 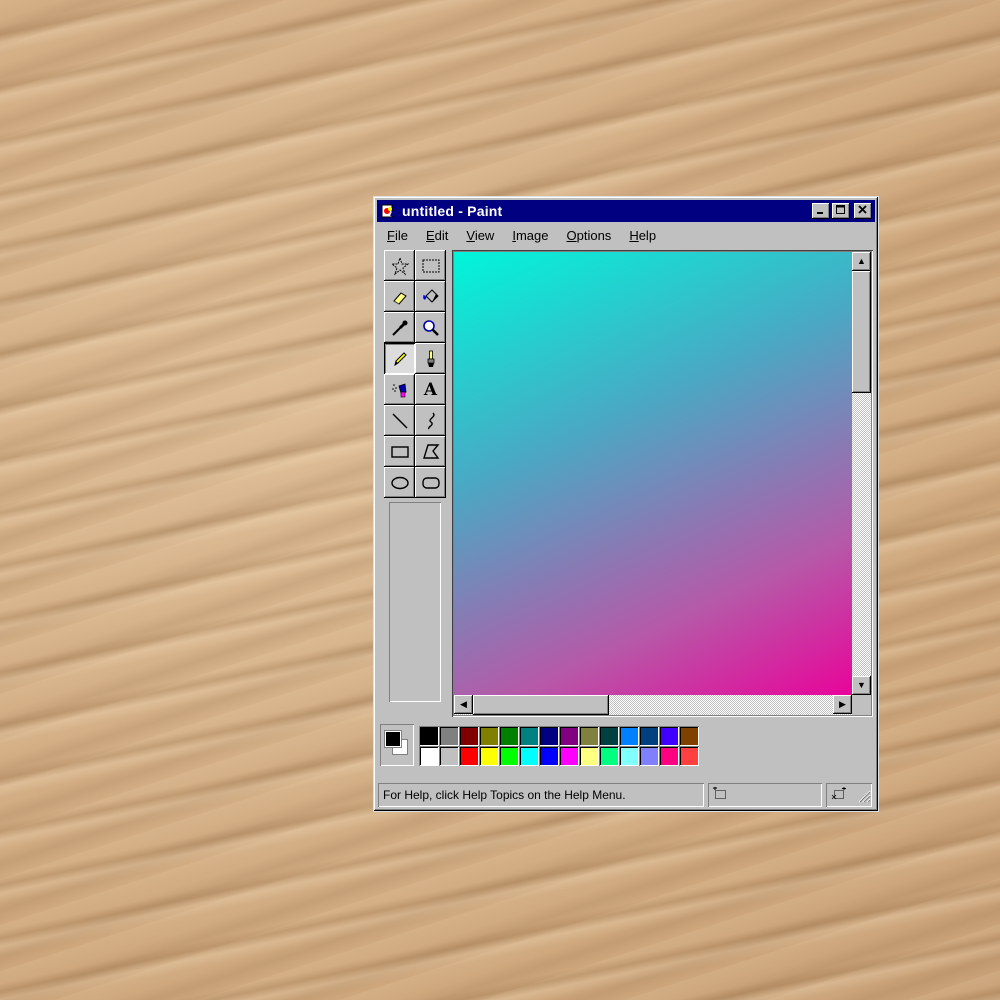 I want to click on tool-fill-with-color, so click(x=430, y=296).